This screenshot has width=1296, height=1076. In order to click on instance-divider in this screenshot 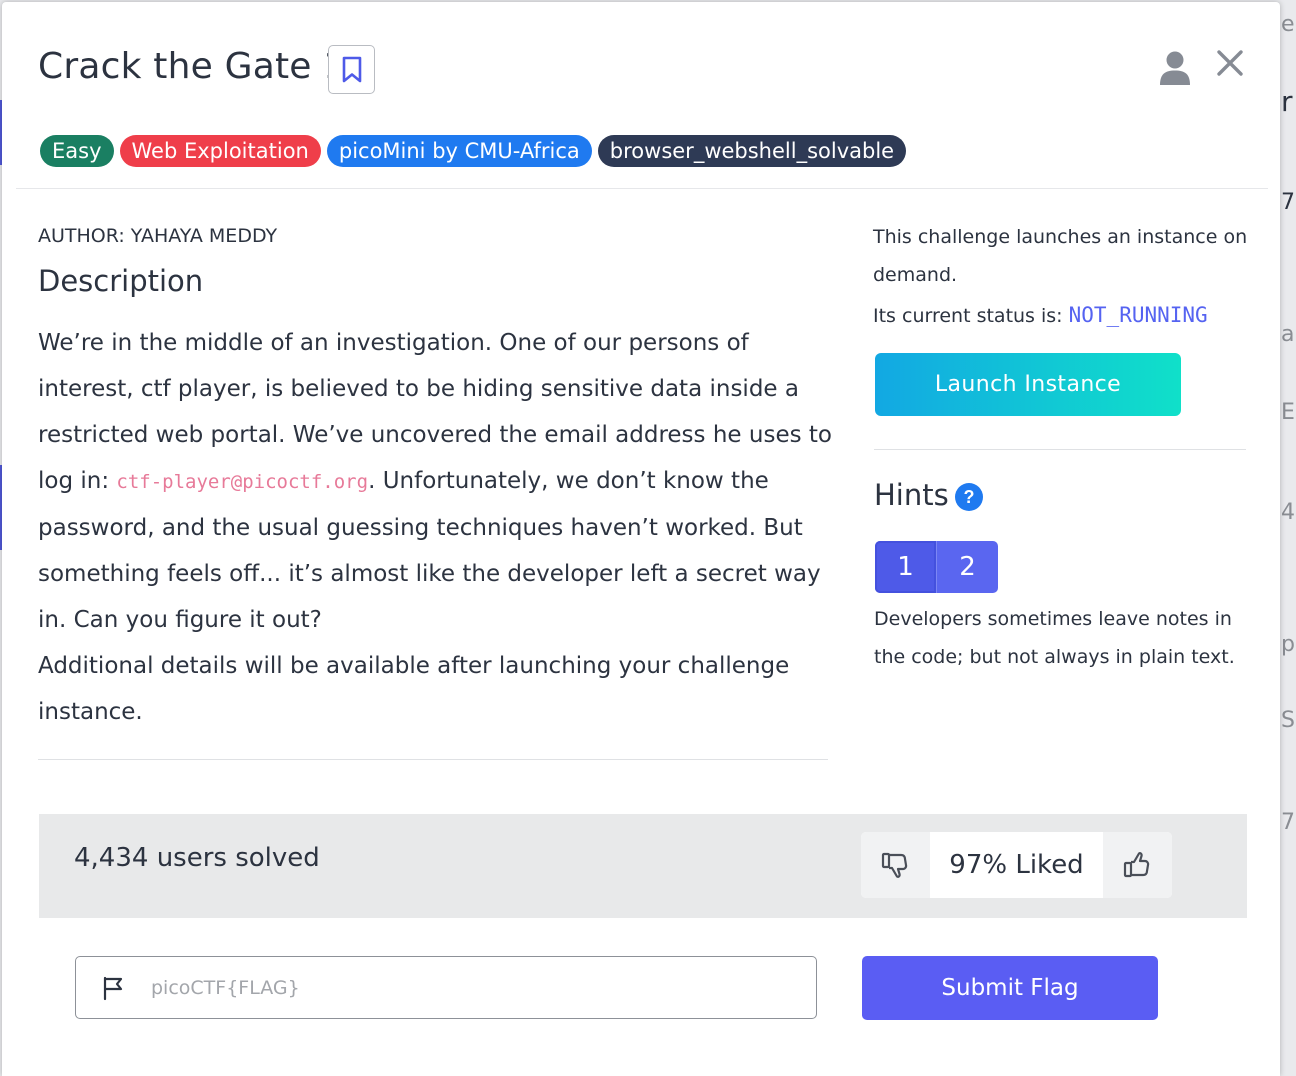, I will do `click(1060, 449)`.